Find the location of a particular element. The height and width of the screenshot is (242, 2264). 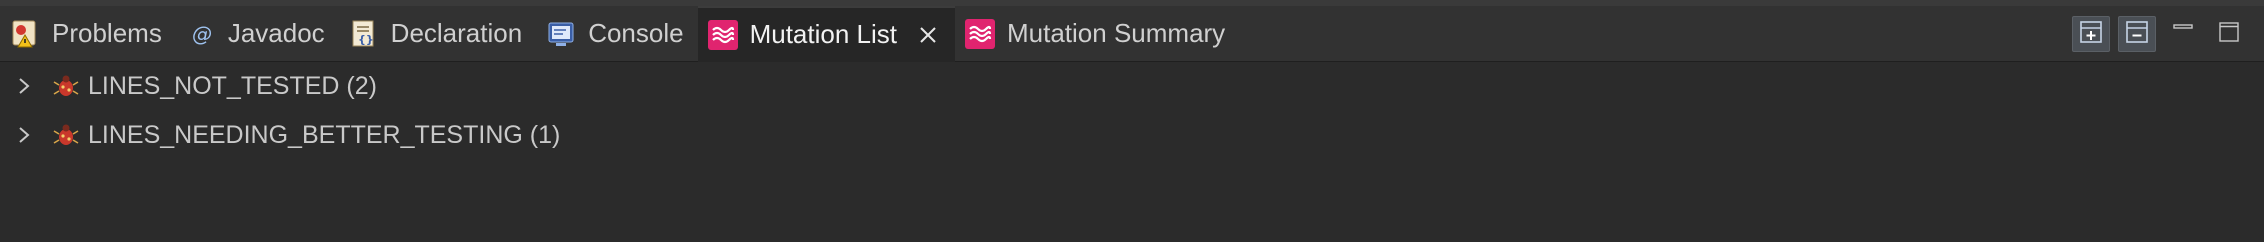

tab-label: Declaration is located at coordinates (456, 33).